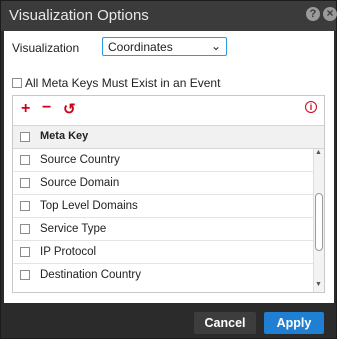 This screenshot has width=337, height=339. I want to click on table-header: Meta Key, so click(168, 137).